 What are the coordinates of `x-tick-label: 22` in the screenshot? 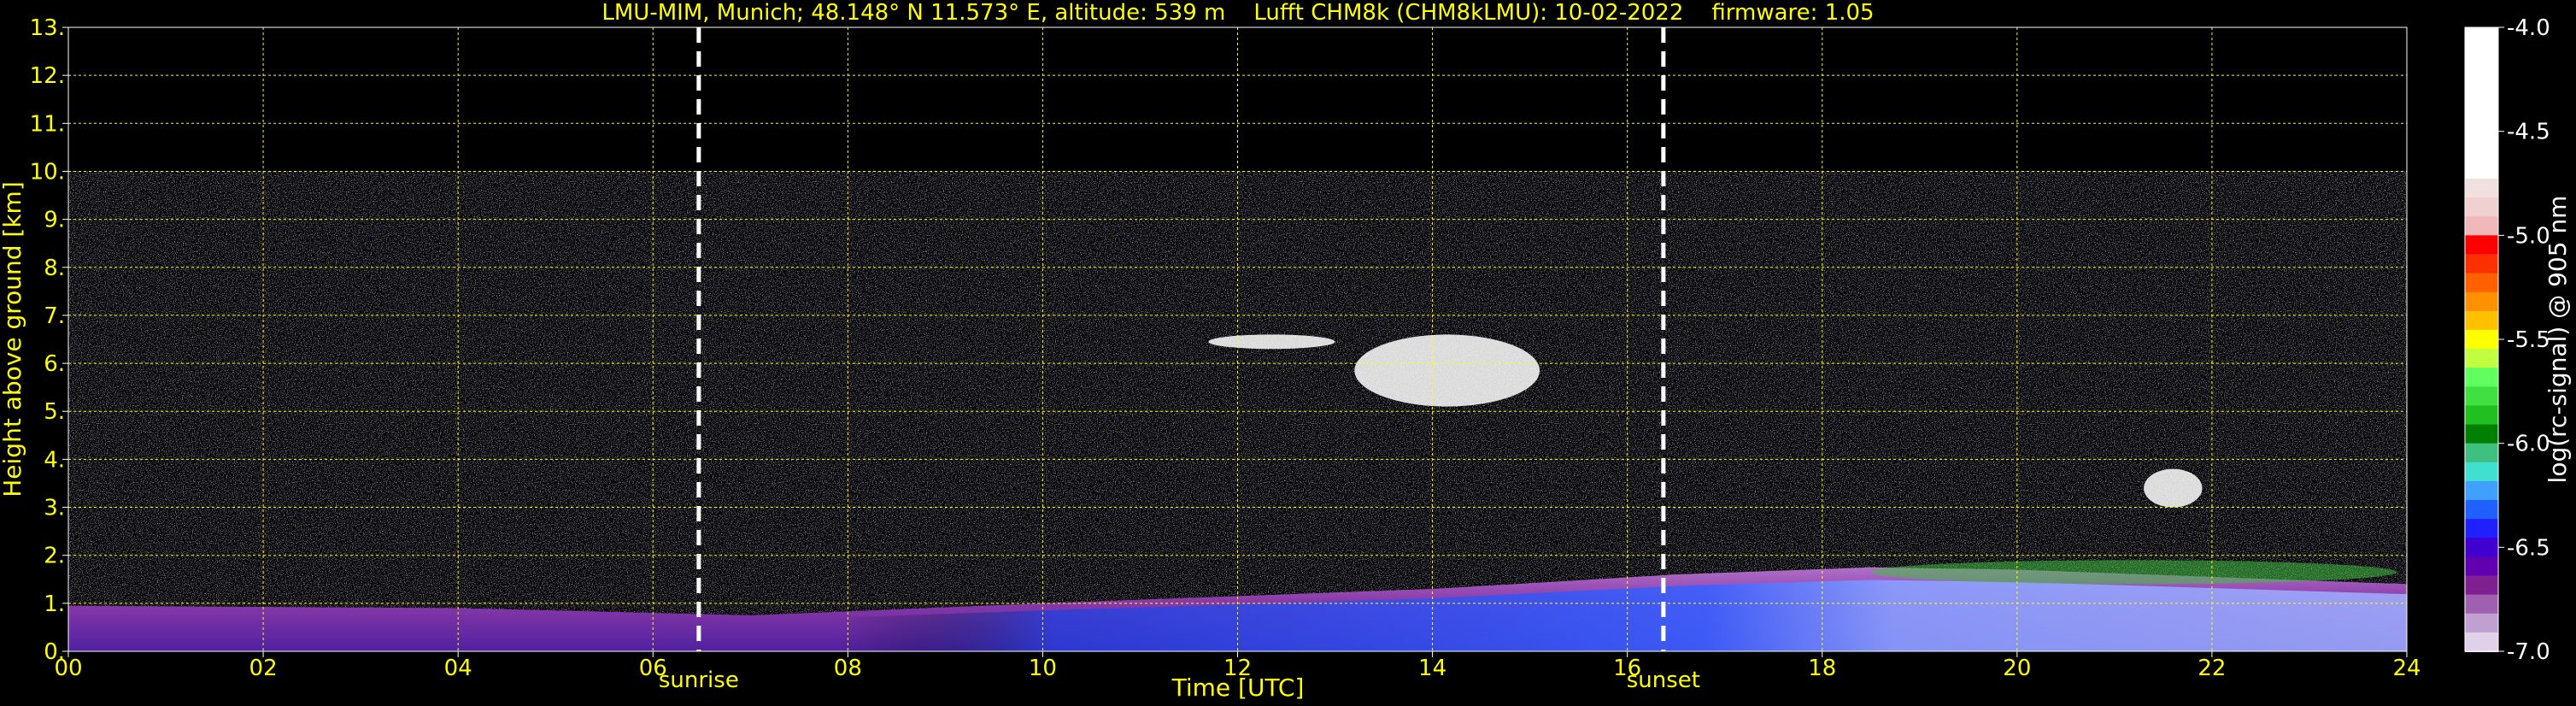 It's located at (2212, 668).